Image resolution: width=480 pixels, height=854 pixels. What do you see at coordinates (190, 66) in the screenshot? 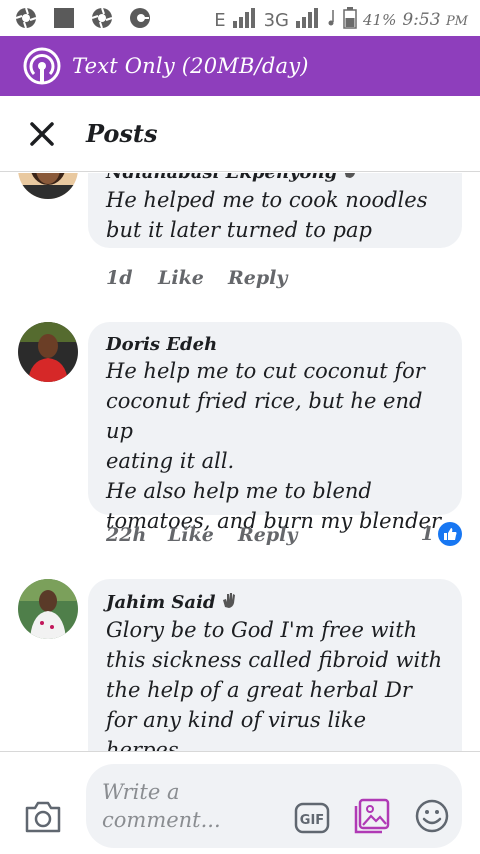
I see `banner-text: Text Only (20MB/day)` at bounding box center [190, 66].